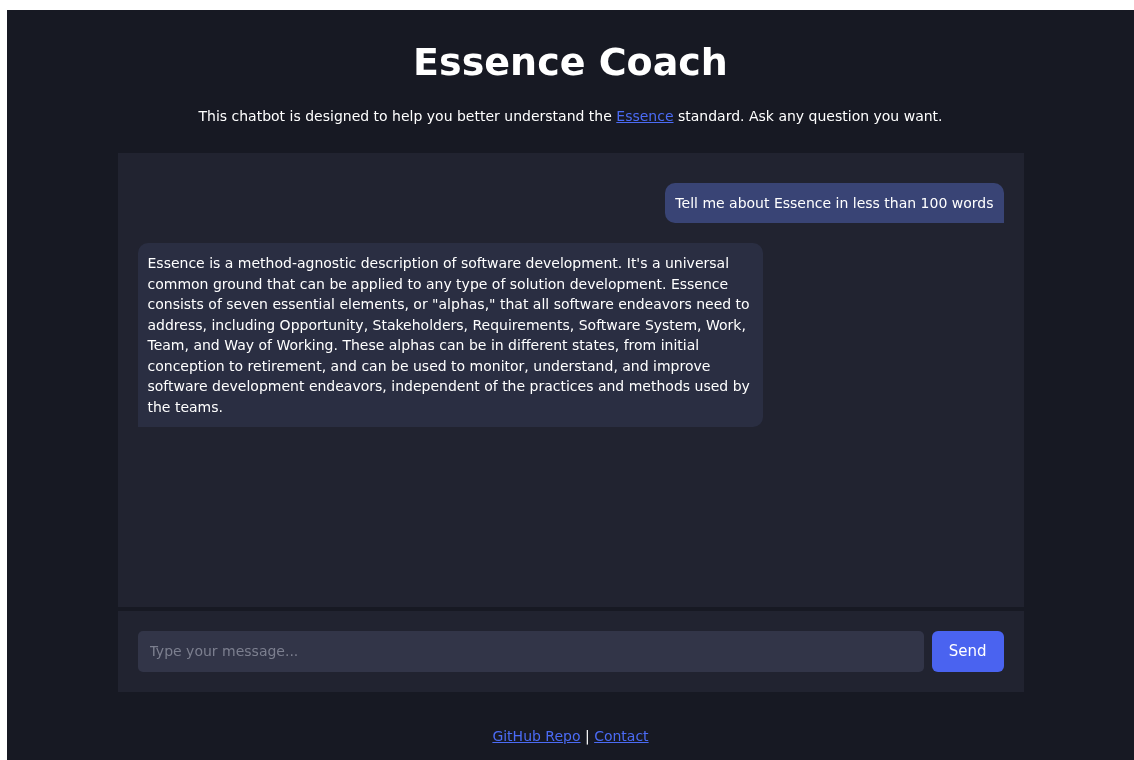 This screenshot has height=760, width=1134. What do you see at coordinates (536, 735) in the screenshot?
I see `footer-link: GitHub Repo` at bounding box center [536, 735].